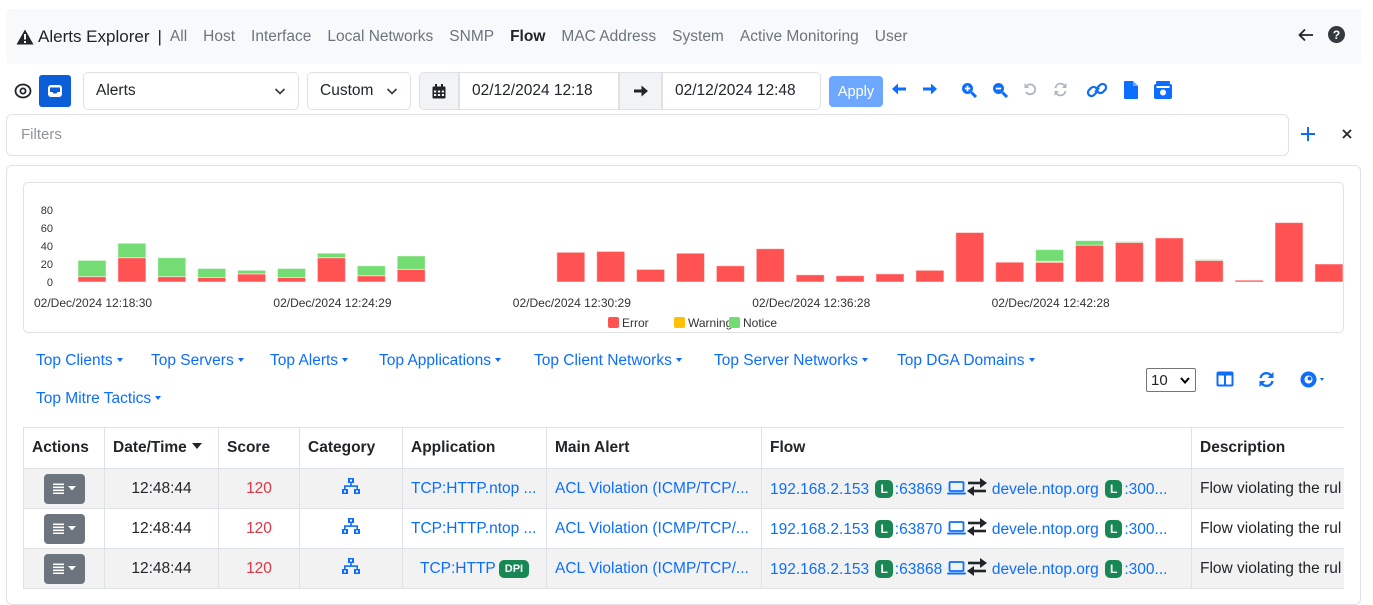 The image size is (1373, 605). I want to click on clear-filters-icon, so click(1347, 134).